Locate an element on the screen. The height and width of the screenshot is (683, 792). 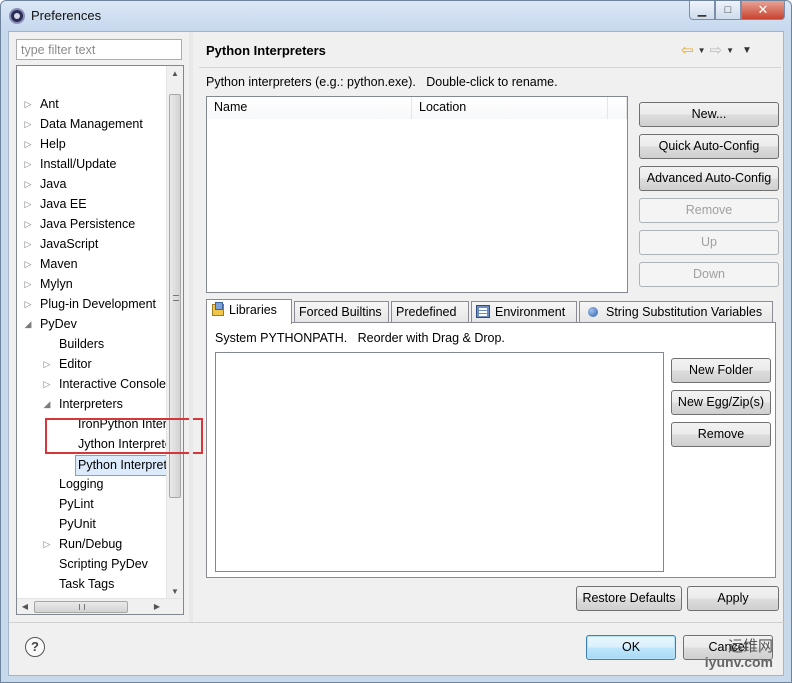
tree-item: Jython Interpreter is located at coordinates (92, 445).